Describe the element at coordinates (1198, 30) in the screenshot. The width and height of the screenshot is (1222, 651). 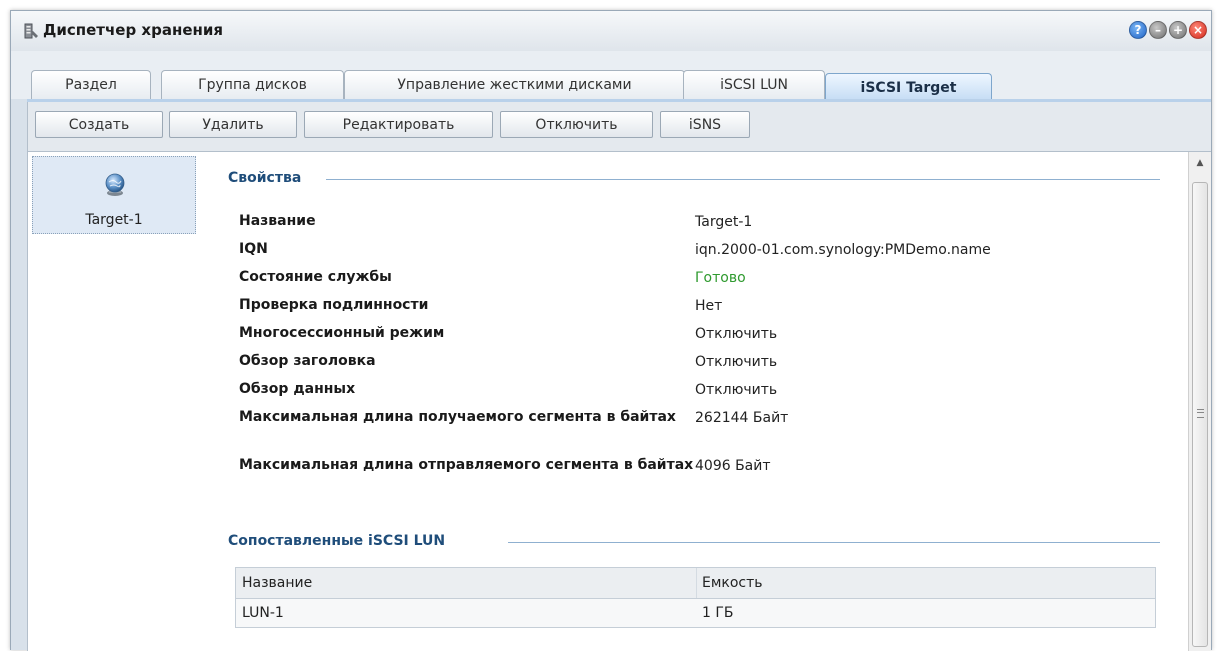
I see `close-icon: ×` at that location.